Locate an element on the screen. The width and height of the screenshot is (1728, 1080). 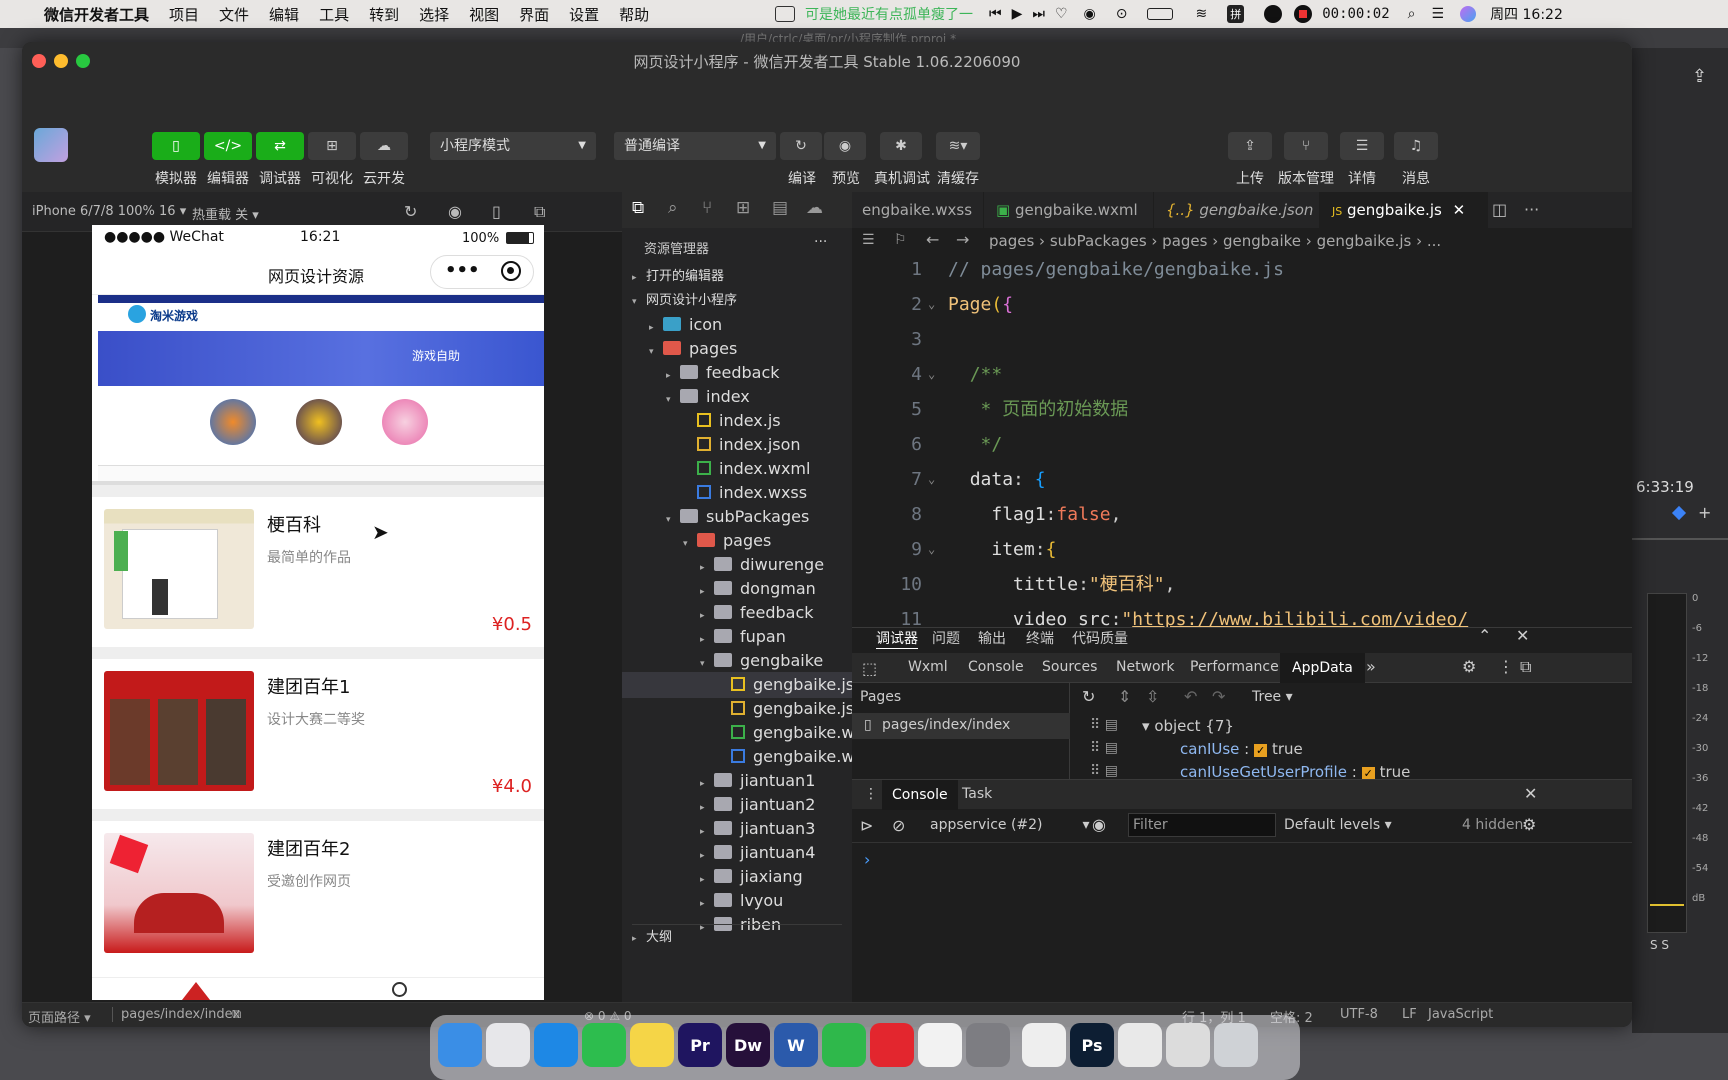
copy-icon: ⧉ is located at coordinates (236, 1014).